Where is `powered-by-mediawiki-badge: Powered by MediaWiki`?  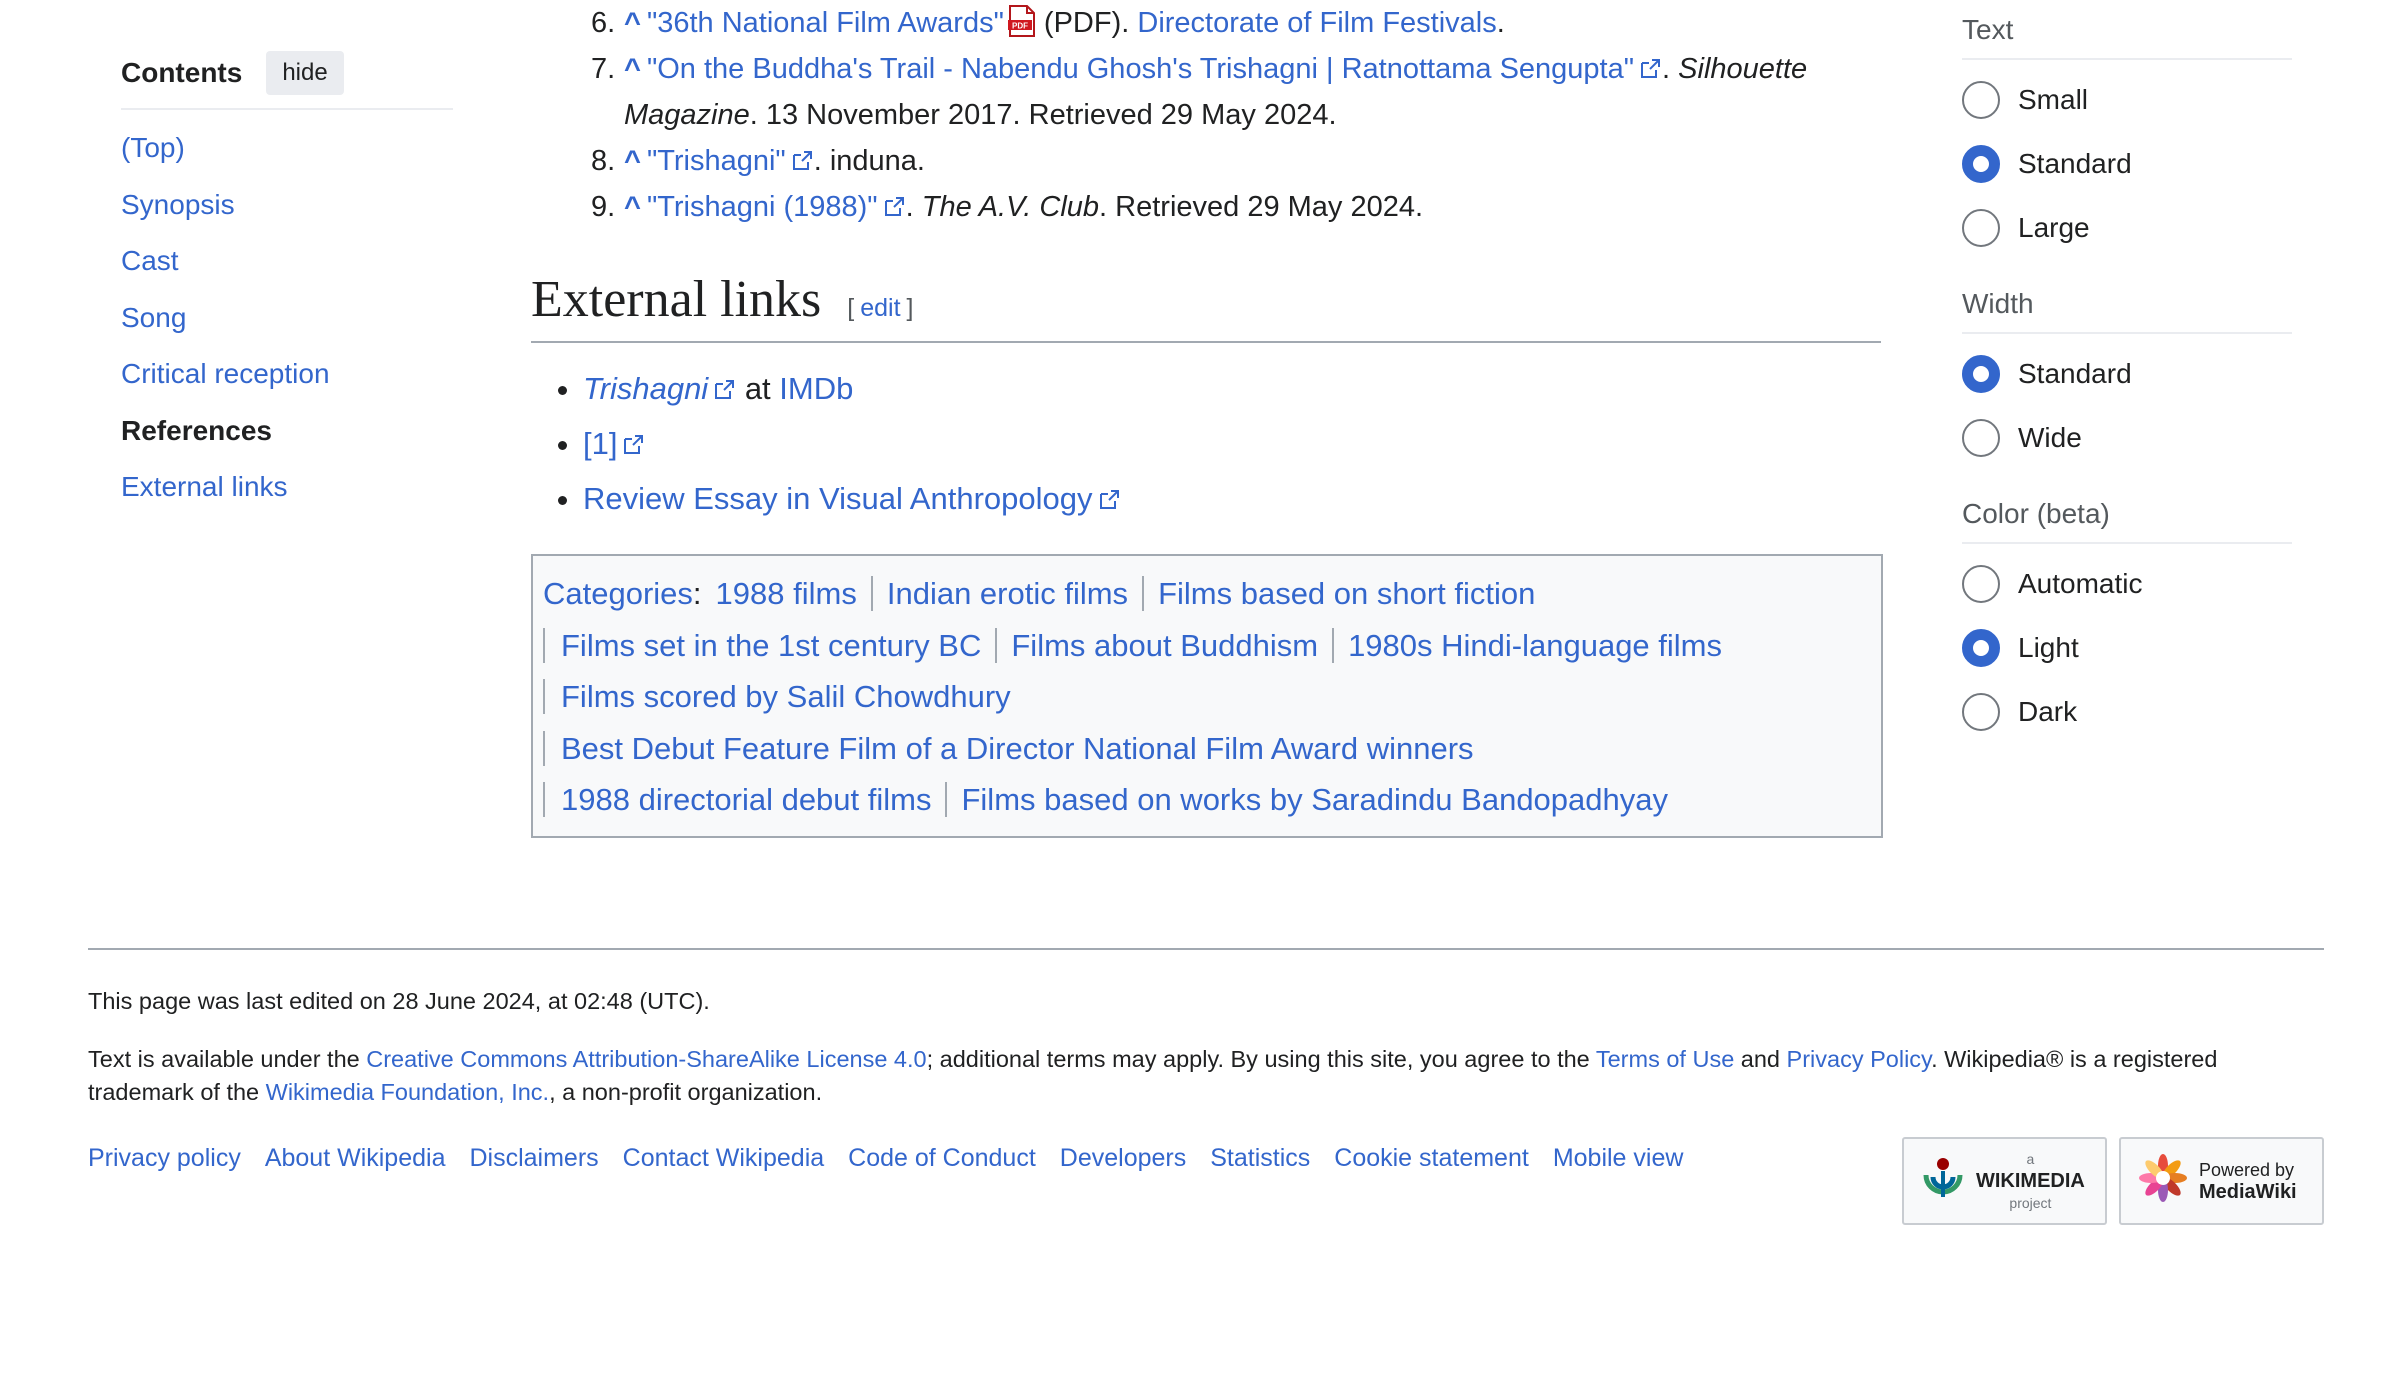 powered-by-mediawiki-badge: Powered by MediaWiki is located at coordinates (2221, 1181).